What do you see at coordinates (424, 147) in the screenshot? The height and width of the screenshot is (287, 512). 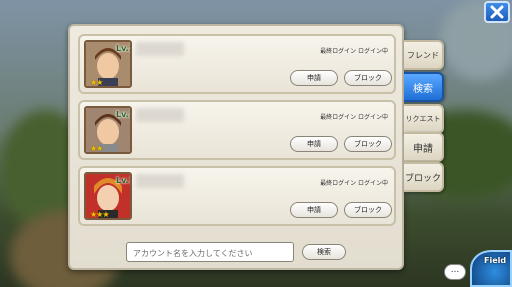 I see `tab-apply: 申請` at bounding box center [424, 147].